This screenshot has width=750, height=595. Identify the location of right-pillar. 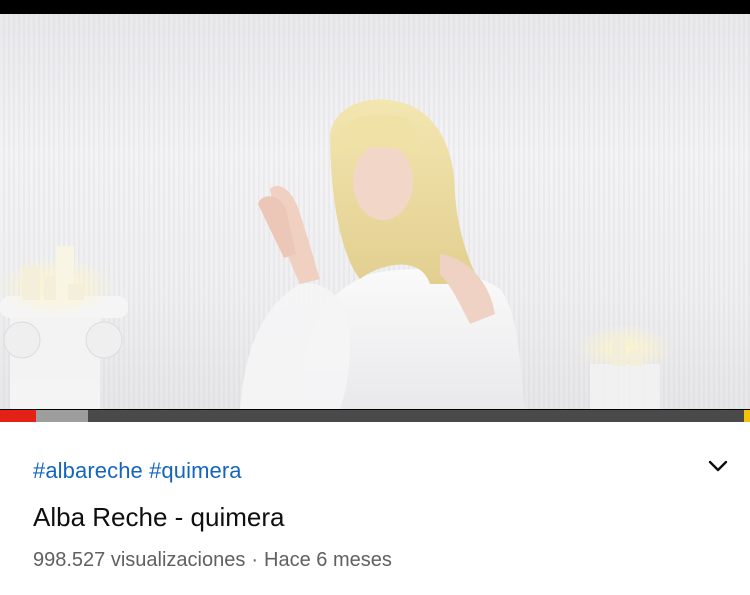
(625, 366).